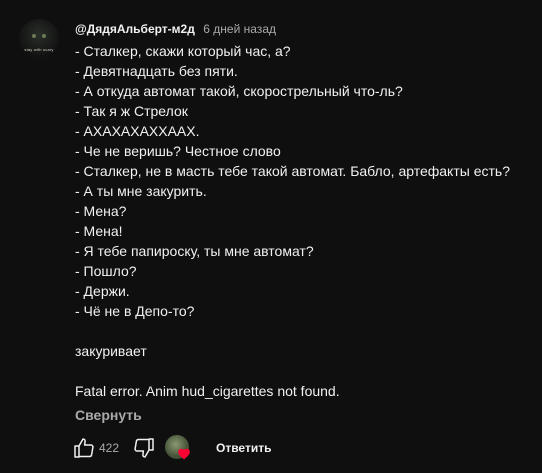  What do you see at coordinates (135, 311) in the screenshot?
I see `comment-line: - Чё не в Депо-то?` at bounding box center [135, 311].